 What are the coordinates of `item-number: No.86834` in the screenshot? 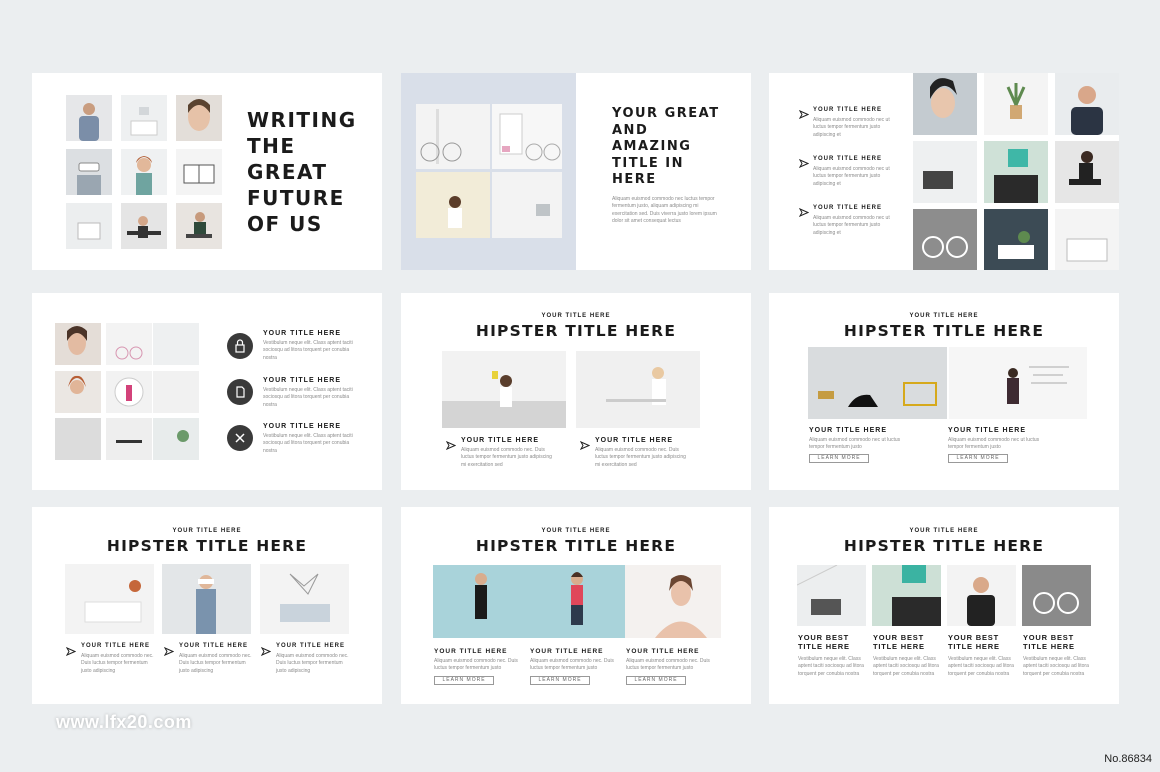 It's located at (1128, 759).